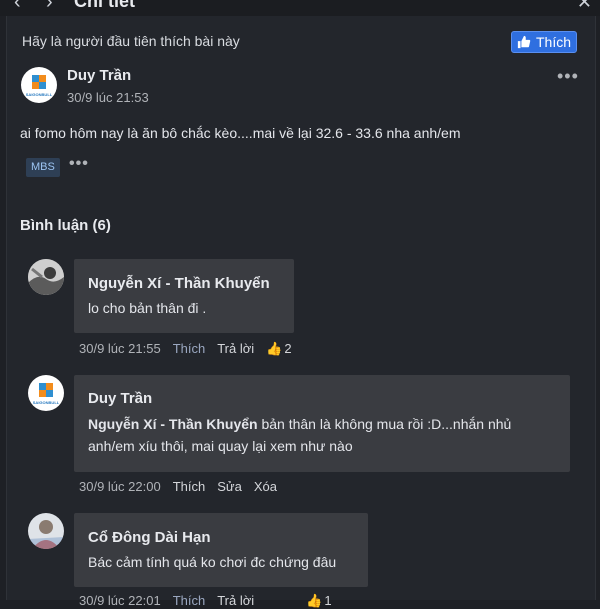  Describe the element at coordinates (120, 348) in the screenshot. I see `comment-timestamp: 30/9 lúc 21:55` at that location.